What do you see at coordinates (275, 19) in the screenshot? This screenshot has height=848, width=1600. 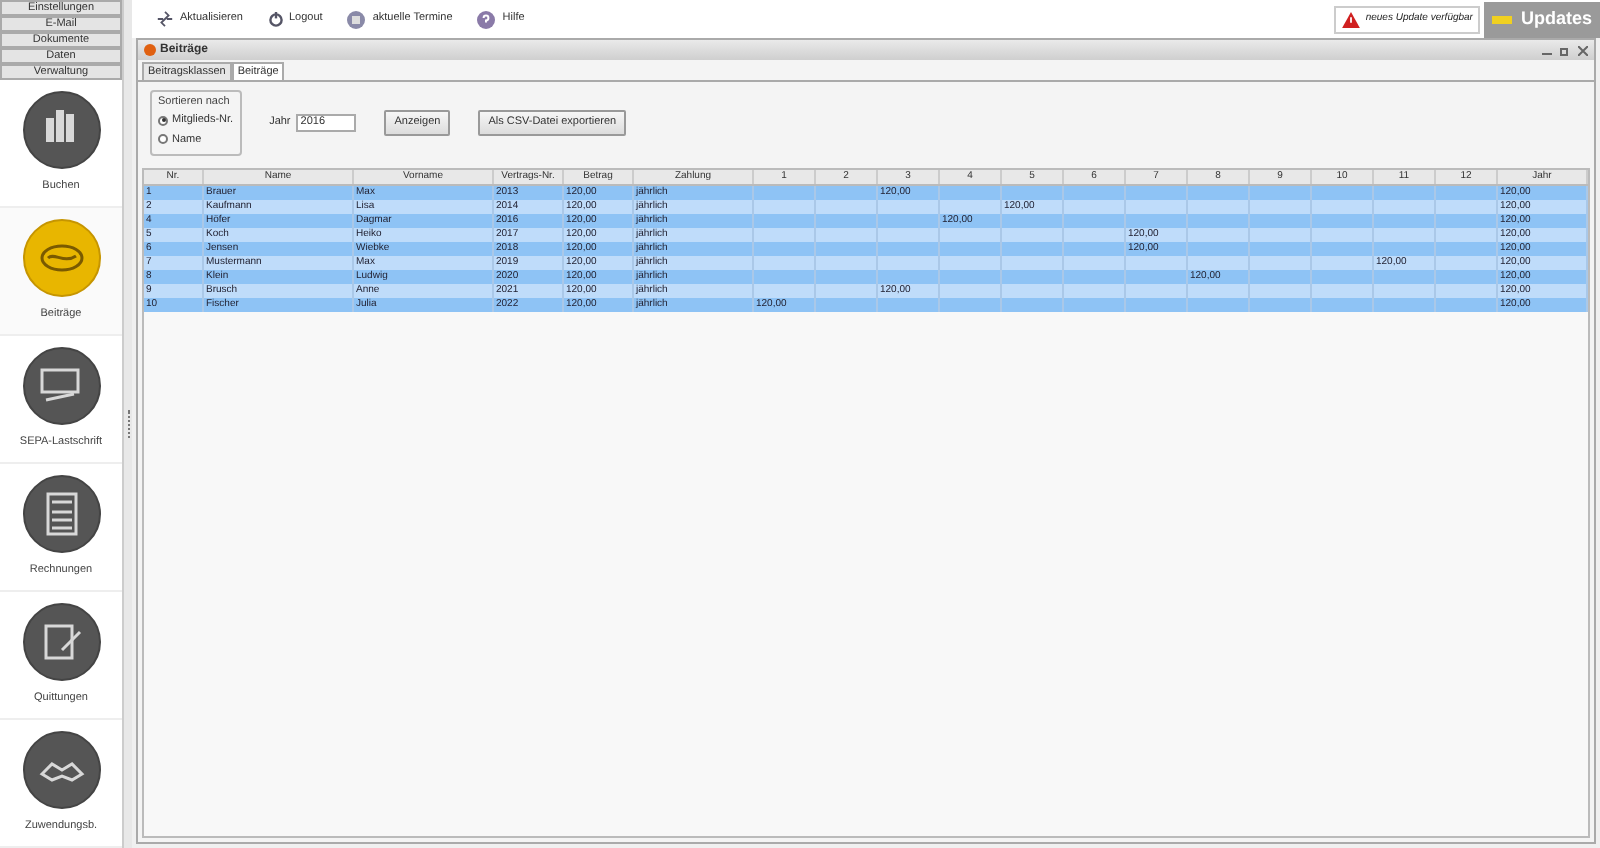 I see `logout-icon` at bounding box center [275, 19].